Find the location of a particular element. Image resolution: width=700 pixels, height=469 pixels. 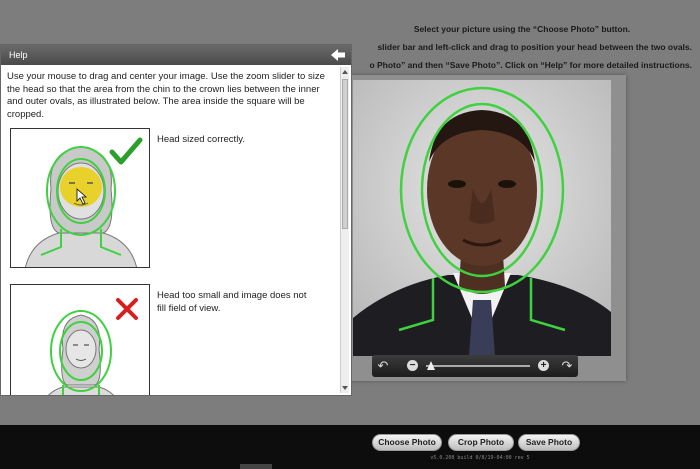

zoom-slider-thumb is located at coordinates (431, 365).